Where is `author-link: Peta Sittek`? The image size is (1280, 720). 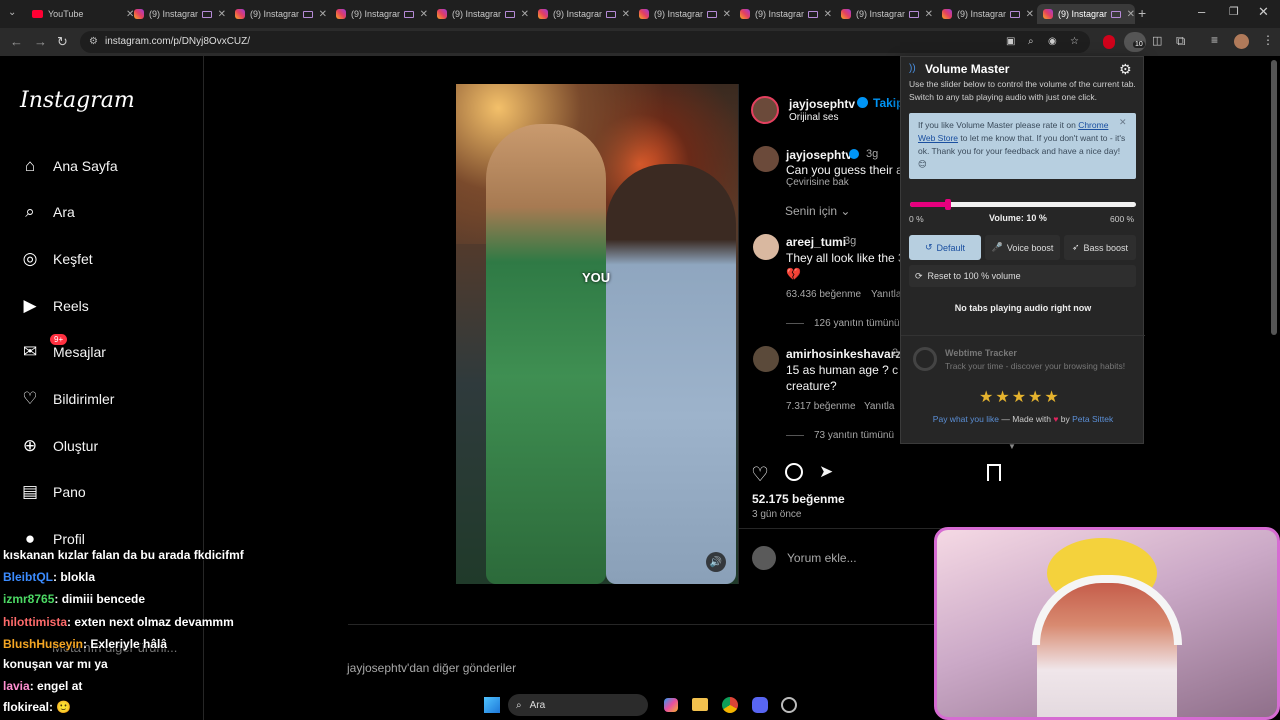 author-link: Peta Sittek is located at coordinates (1092, 419).